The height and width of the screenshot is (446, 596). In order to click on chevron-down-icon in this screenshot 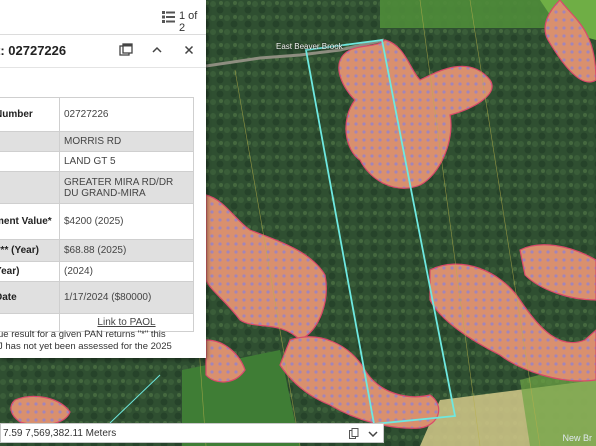, I will do `click(373, 434)`.